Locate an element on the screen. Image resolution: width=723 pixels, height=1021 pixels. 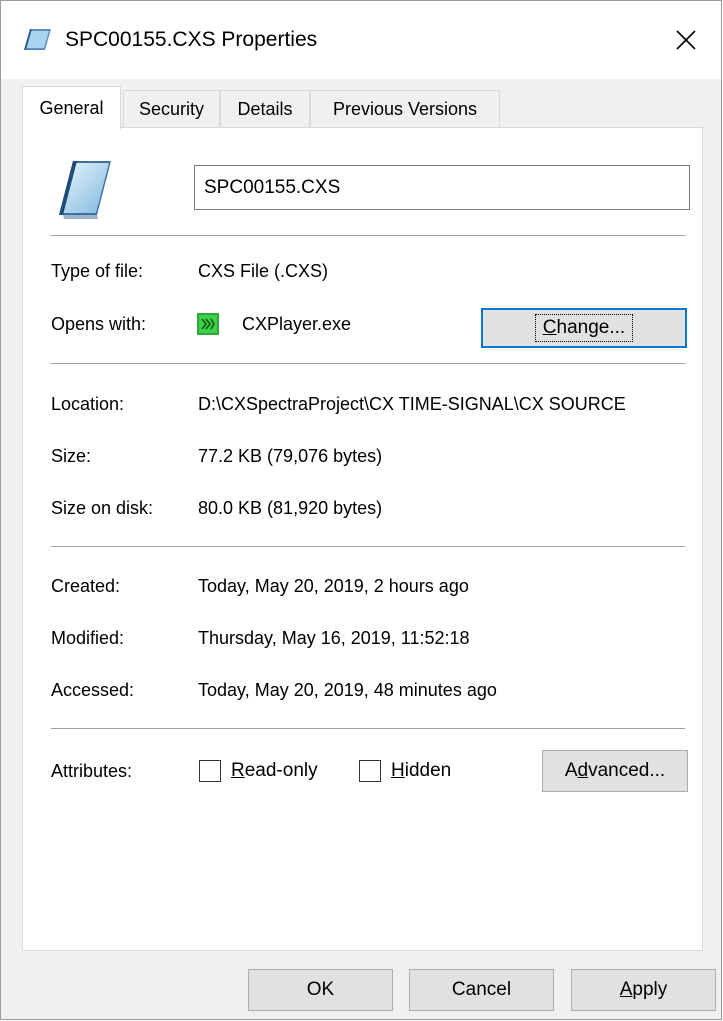
cancel-button-label: Cancel is located at coordinates (481, 989).